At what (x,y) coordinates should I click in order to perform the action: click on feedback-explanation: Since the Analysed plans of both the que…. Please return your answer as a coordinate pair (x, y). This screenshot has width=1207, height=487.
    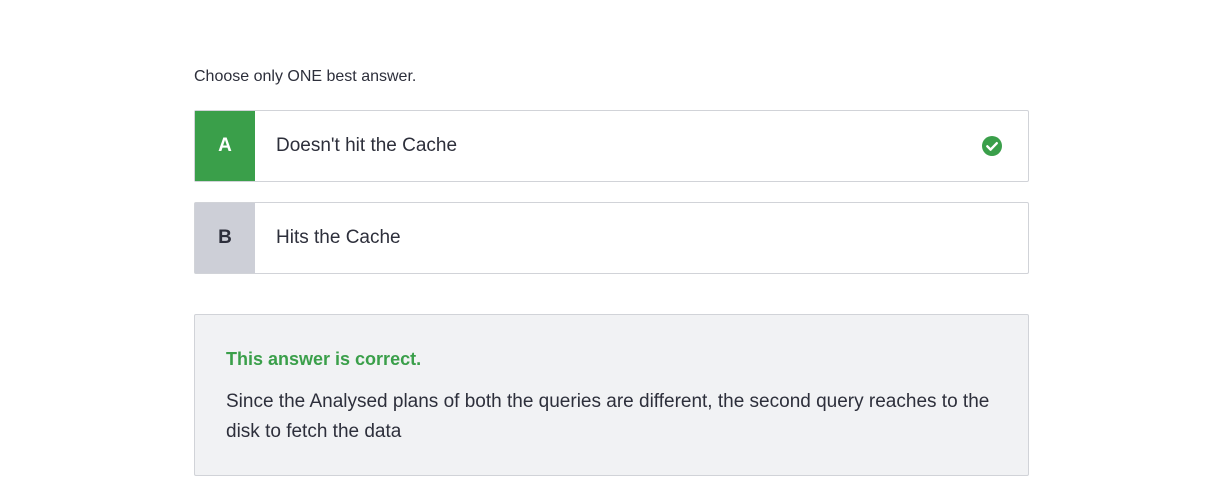
    Looking at the image, I should click on (608, 416).